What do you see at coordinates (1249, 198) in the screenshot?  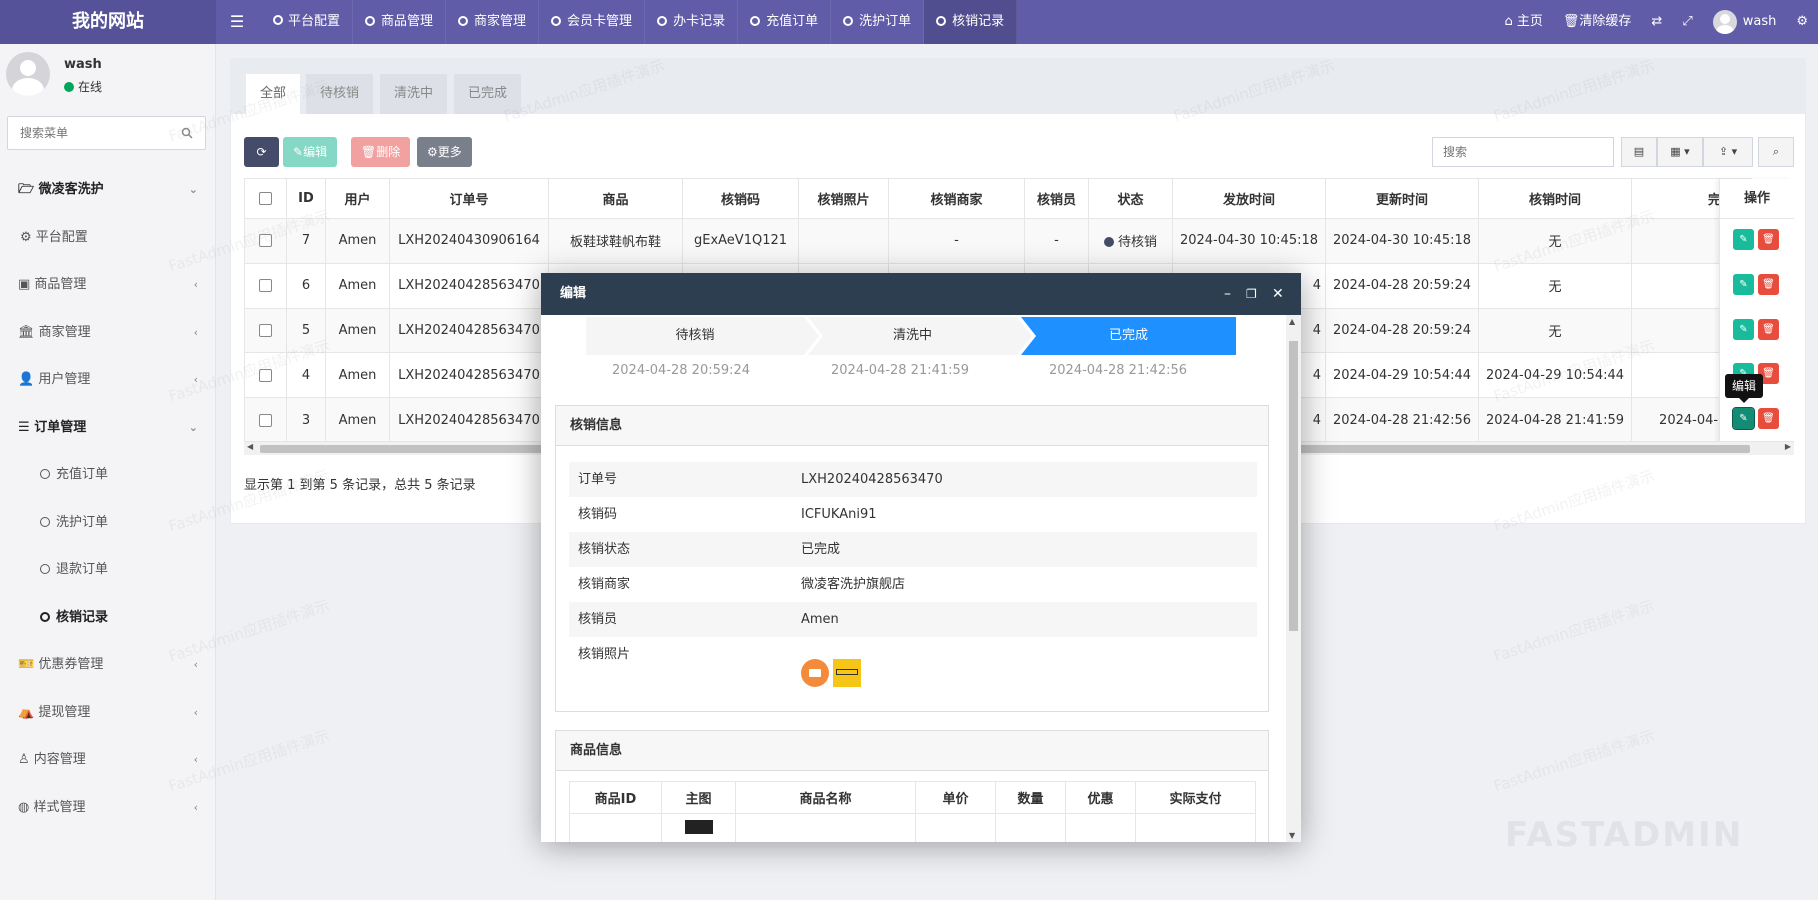 I see `col-header: 发放时间` at bounding box center [1249, 198].